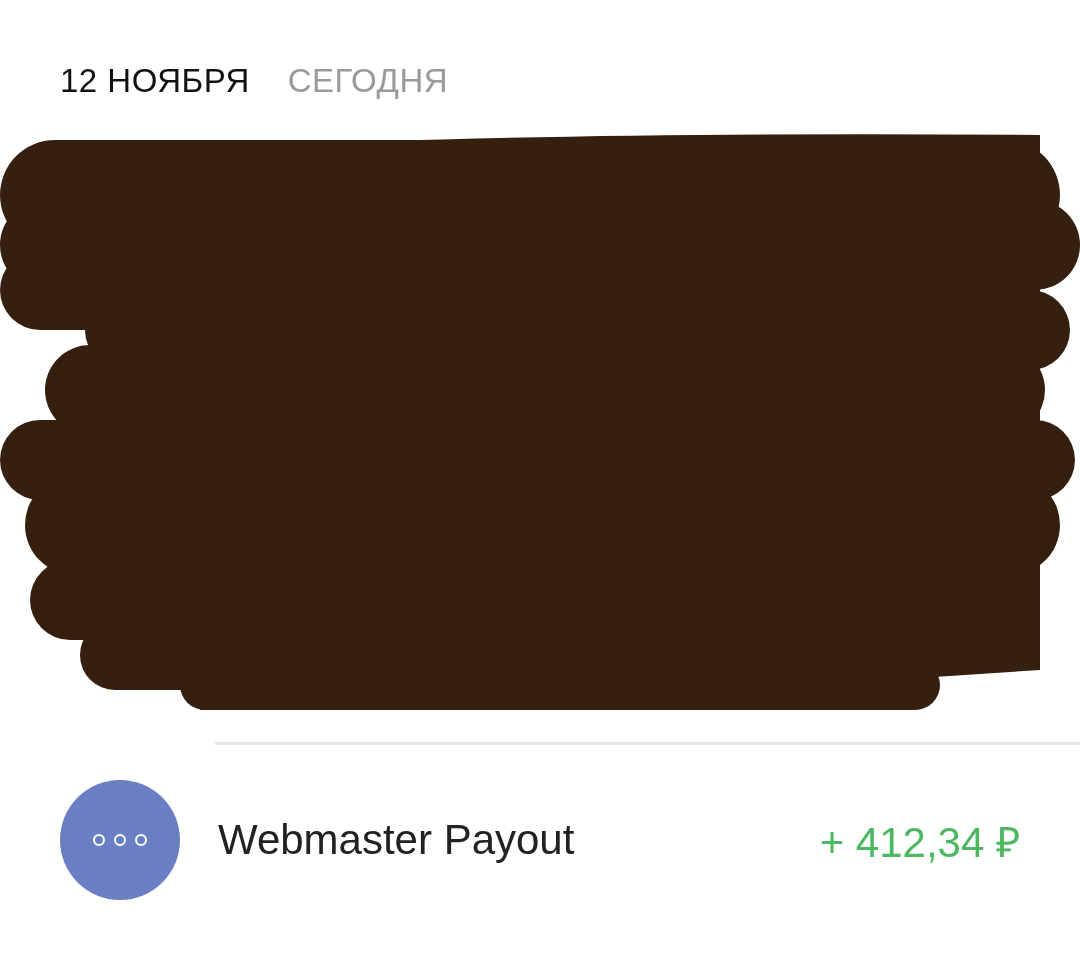 This screenshot has height=968, width=1080. Describe the element at coordinates (155, 81) in the screenshot. I see `date-label: 12 НОЯБРЯ` at that location.